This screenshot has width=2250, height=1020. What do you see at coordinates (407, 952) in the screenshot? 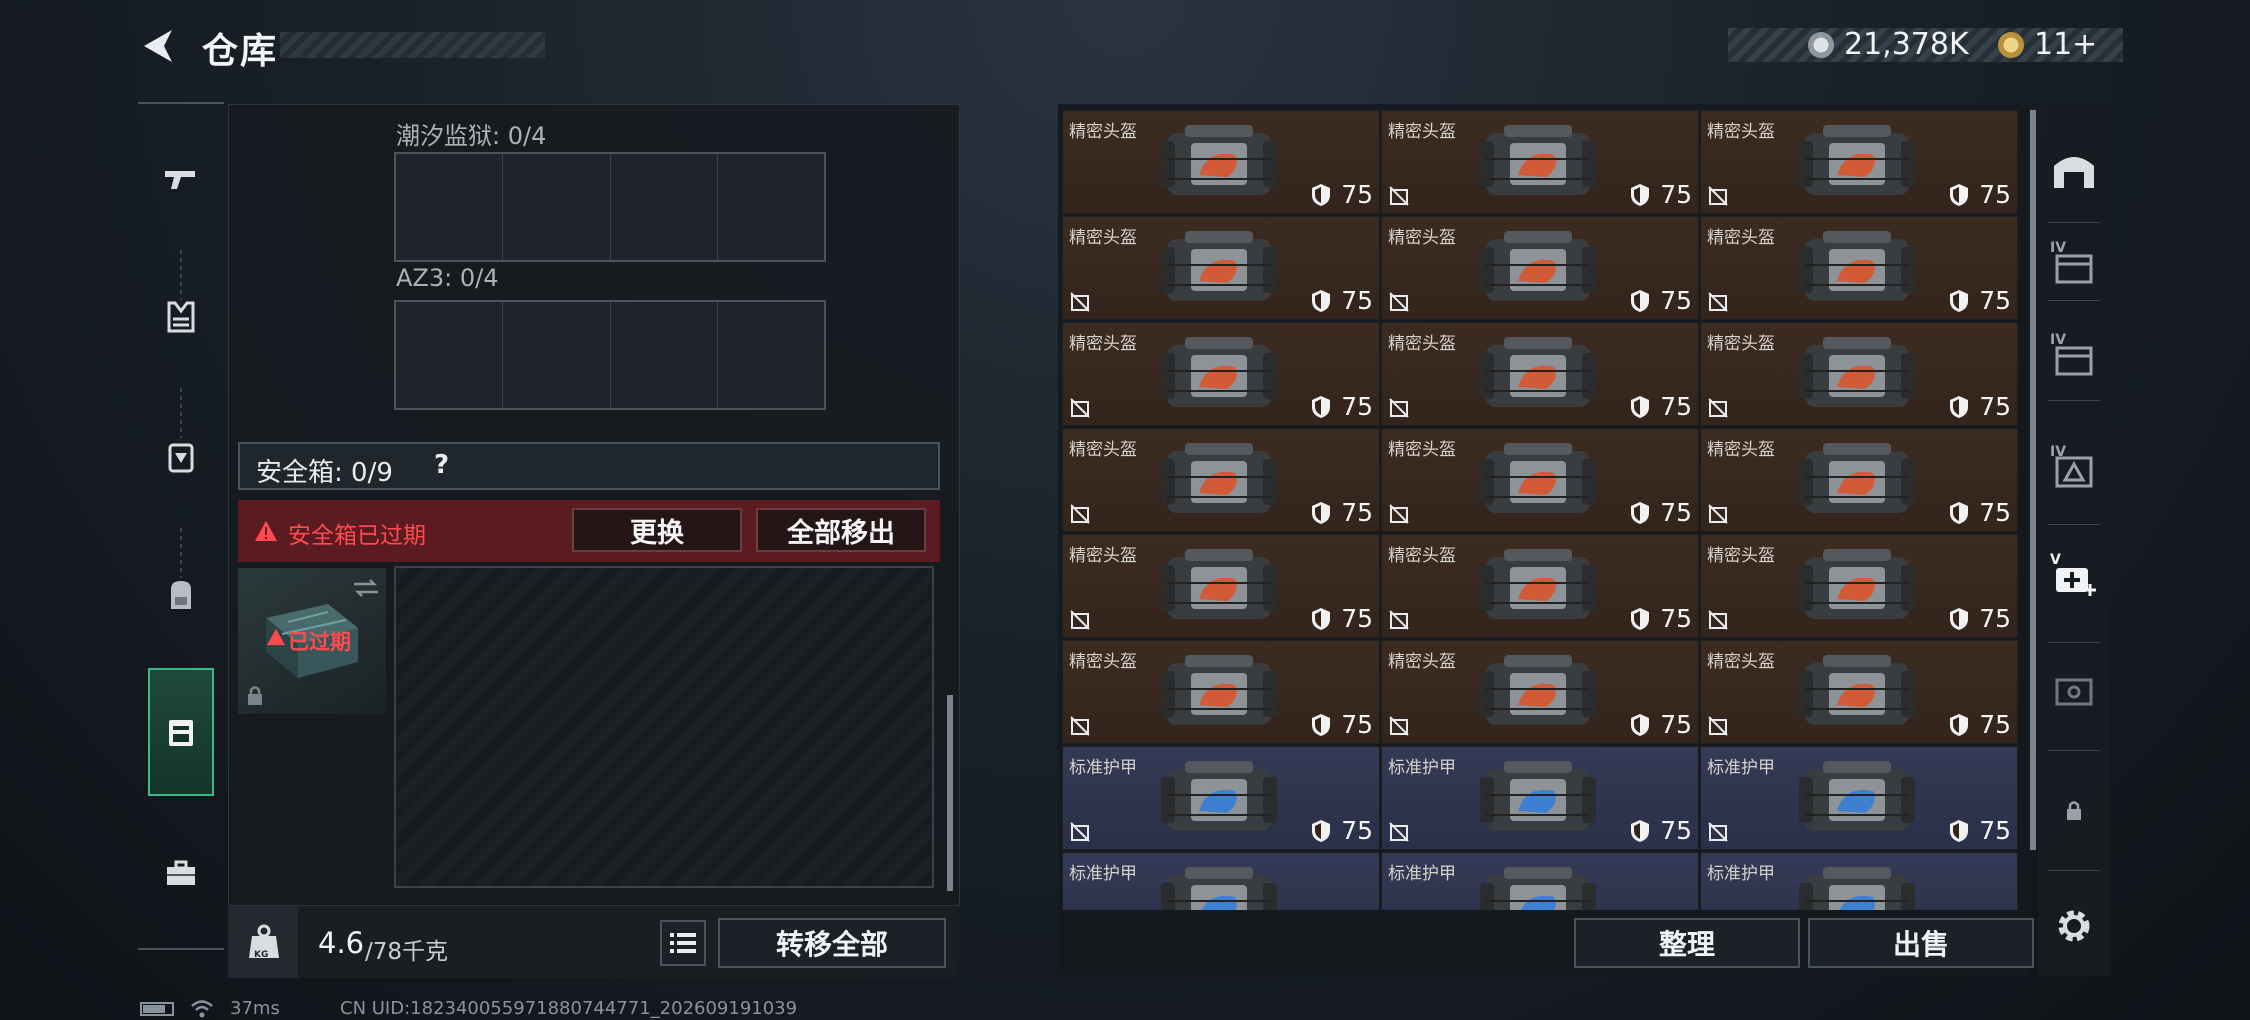
I see `weight-max: /78千克` at bounding box center [407, 952].